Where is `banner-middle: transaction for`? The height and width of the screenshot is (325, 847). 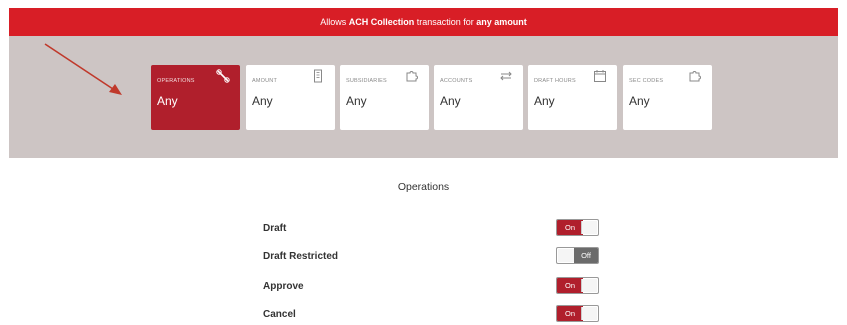
banner-middle: transaction for is located at coordinates (445, 22).